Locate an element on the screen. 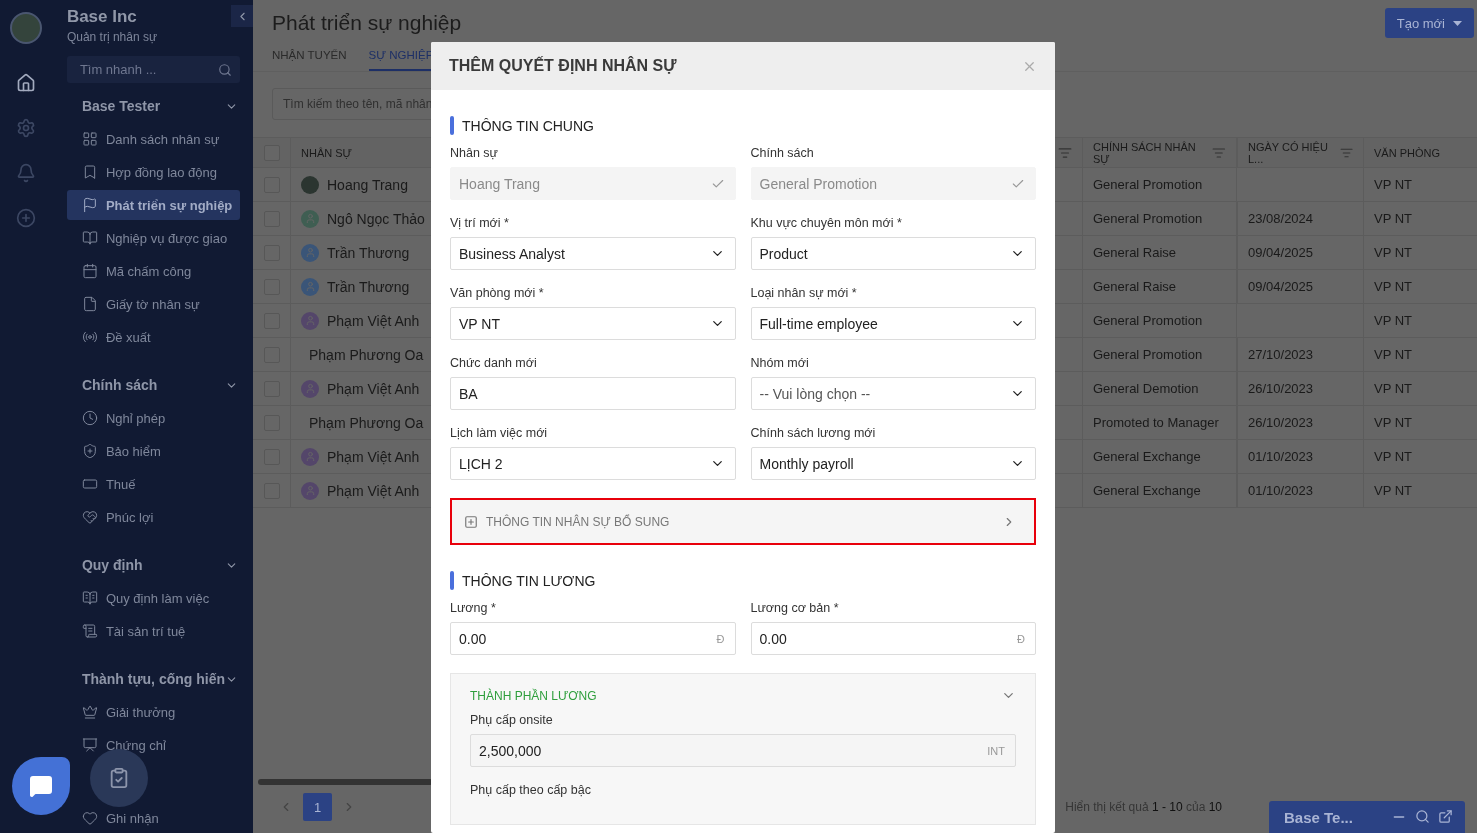 The width and height of the screenshot is (1477, 833). page-button: 1 is located at coordinates (317, 807).